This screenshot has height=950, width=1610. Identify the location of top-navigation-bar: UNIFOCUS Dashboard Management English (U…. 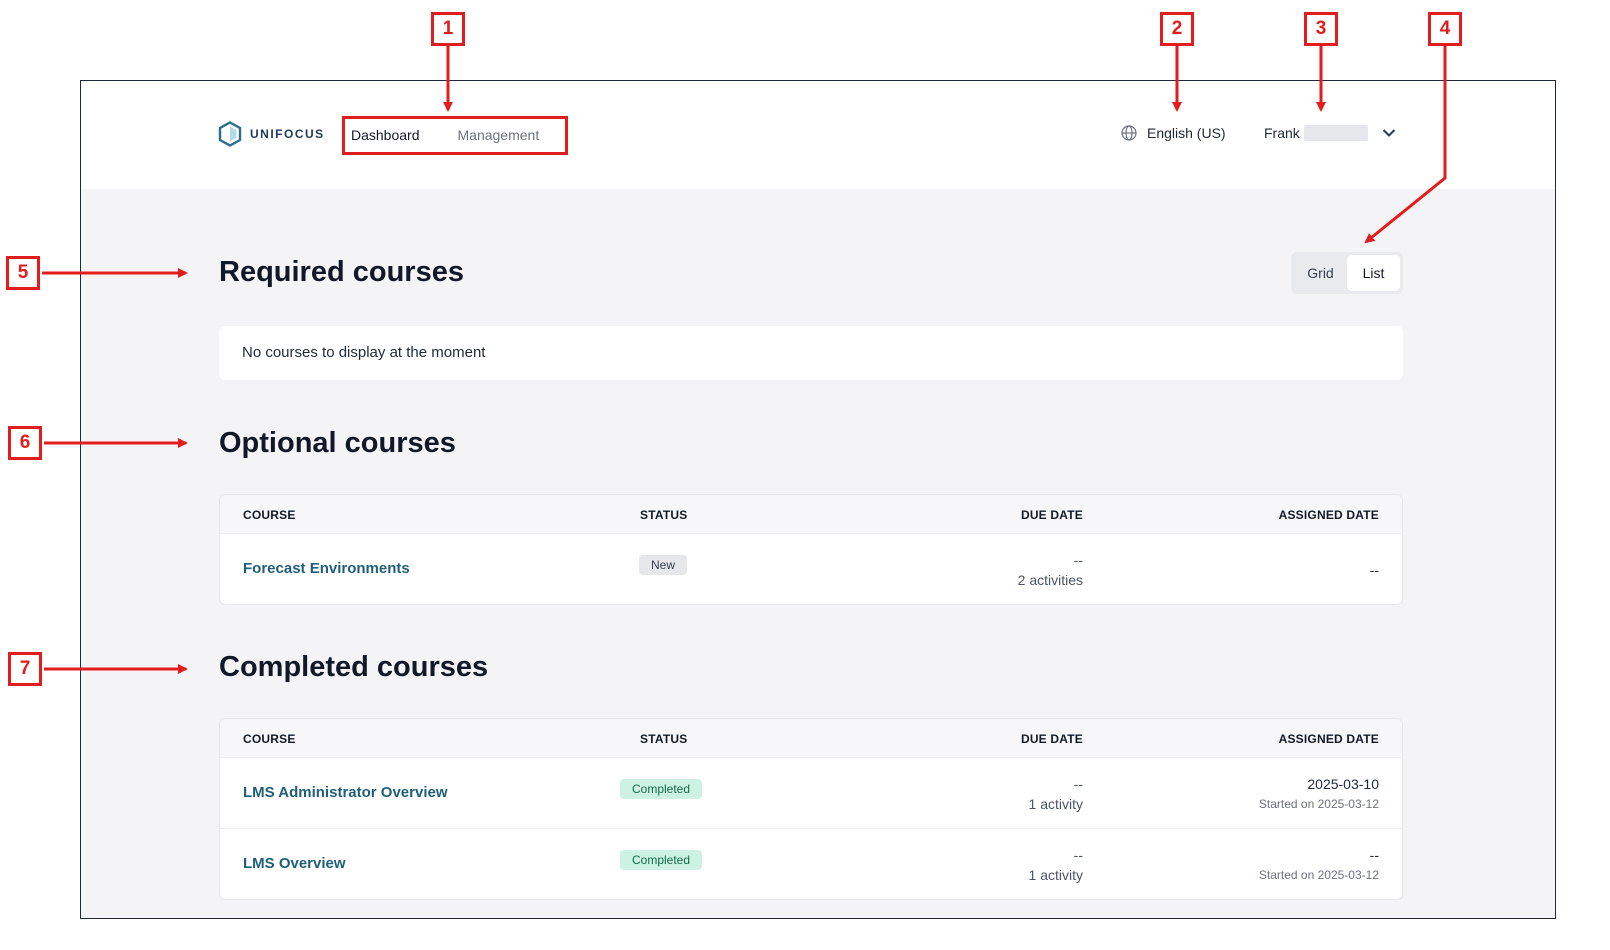
(818, 135).